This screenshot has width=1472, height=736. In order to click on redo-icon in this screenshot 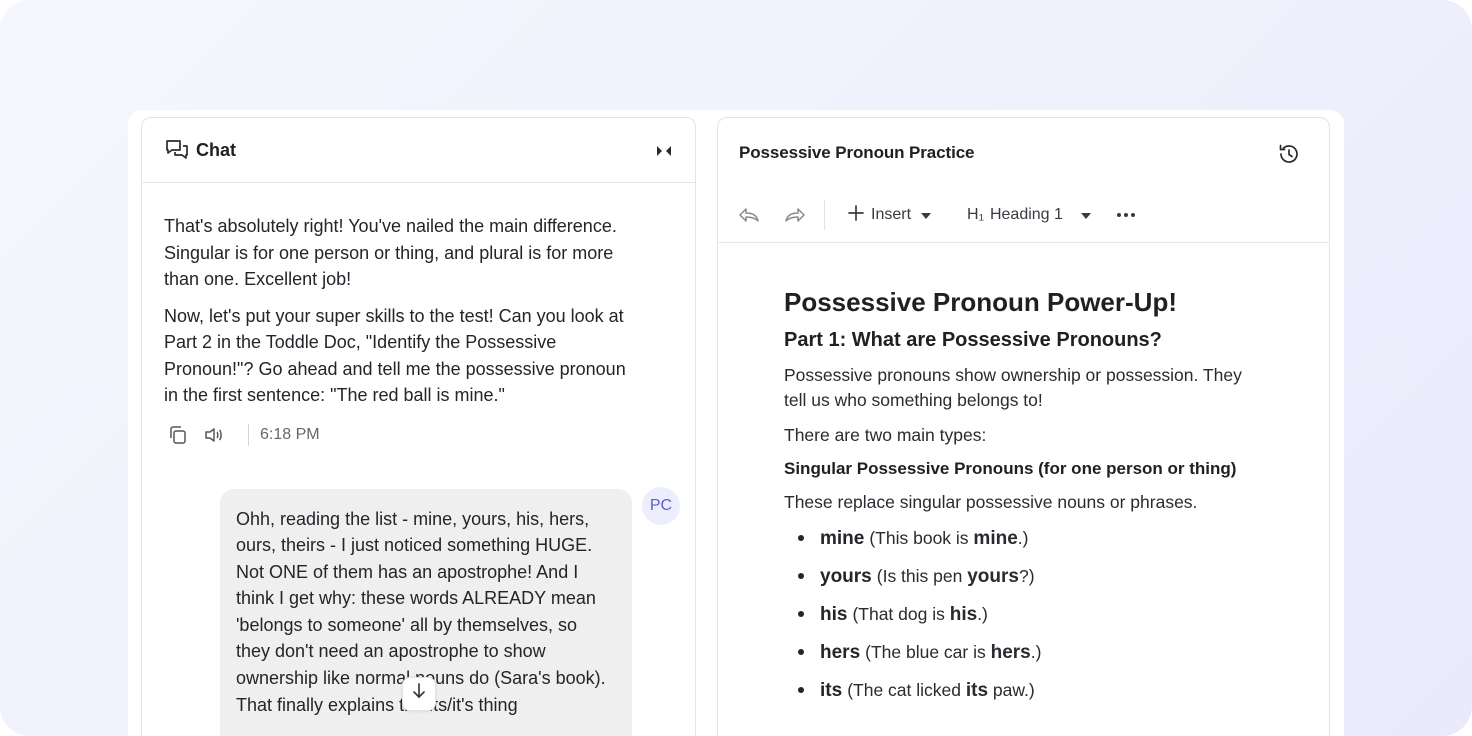, I will do `click(795, 215)`.